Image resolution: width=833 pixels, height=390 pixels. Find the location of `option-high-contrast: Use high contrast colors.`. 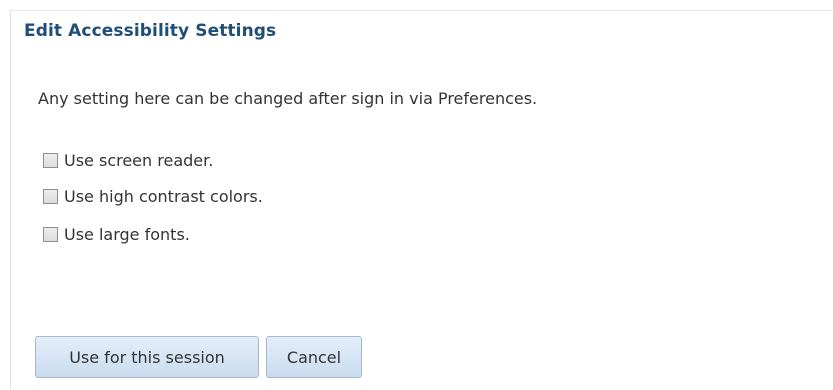

option-high-contrast: Use high contrast colors. is located at coordinates (153, 196).